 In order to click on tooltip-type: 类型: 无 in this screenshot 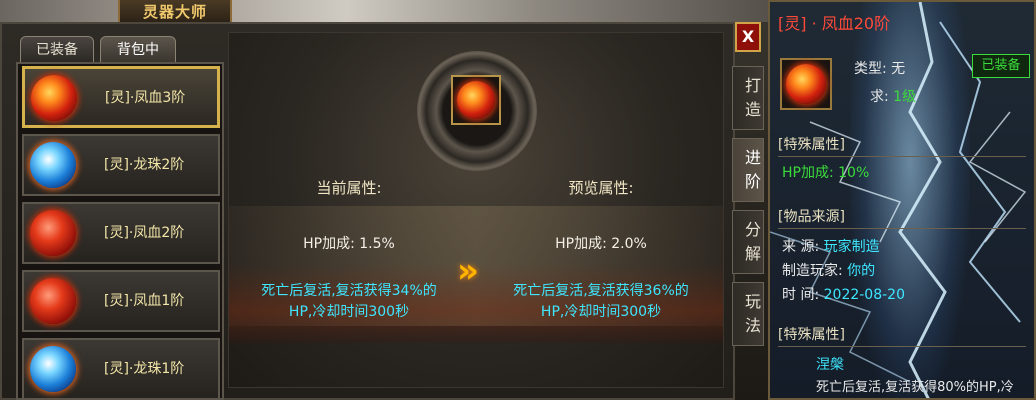, I will do `click(880, 69)`.